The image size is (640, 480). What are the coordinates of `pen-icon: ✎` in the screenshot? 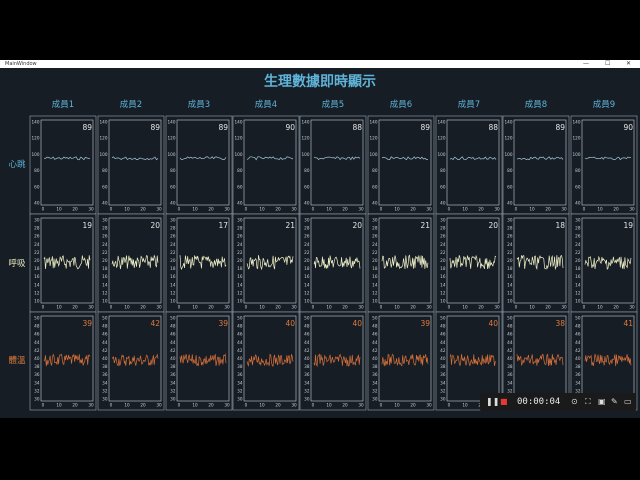 It's located at (614, 402).